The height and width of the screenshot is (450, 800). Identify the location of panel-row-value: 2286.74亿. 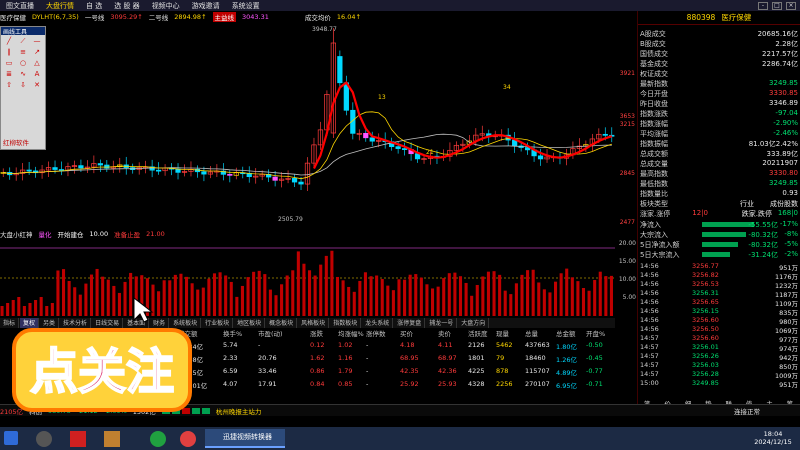
(780, 64).